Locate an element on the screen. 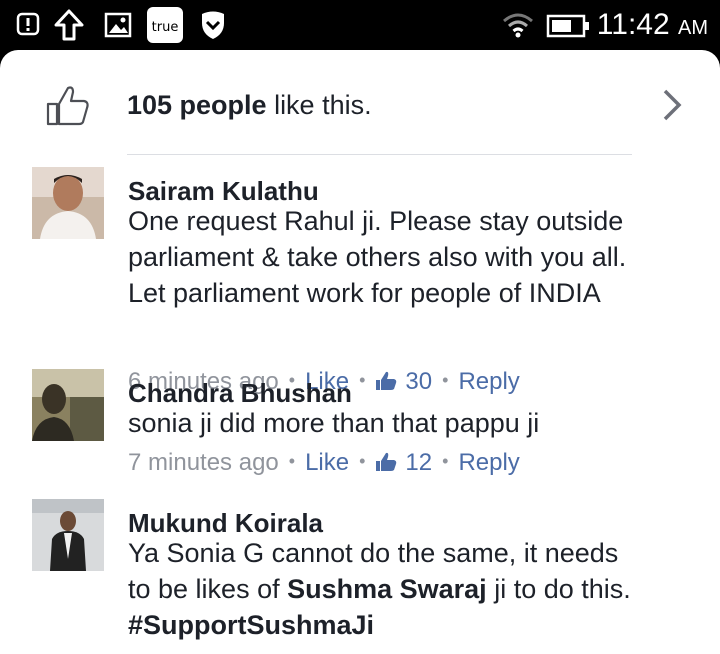  thumbs-up-icon is located at coordinates (68, 107).